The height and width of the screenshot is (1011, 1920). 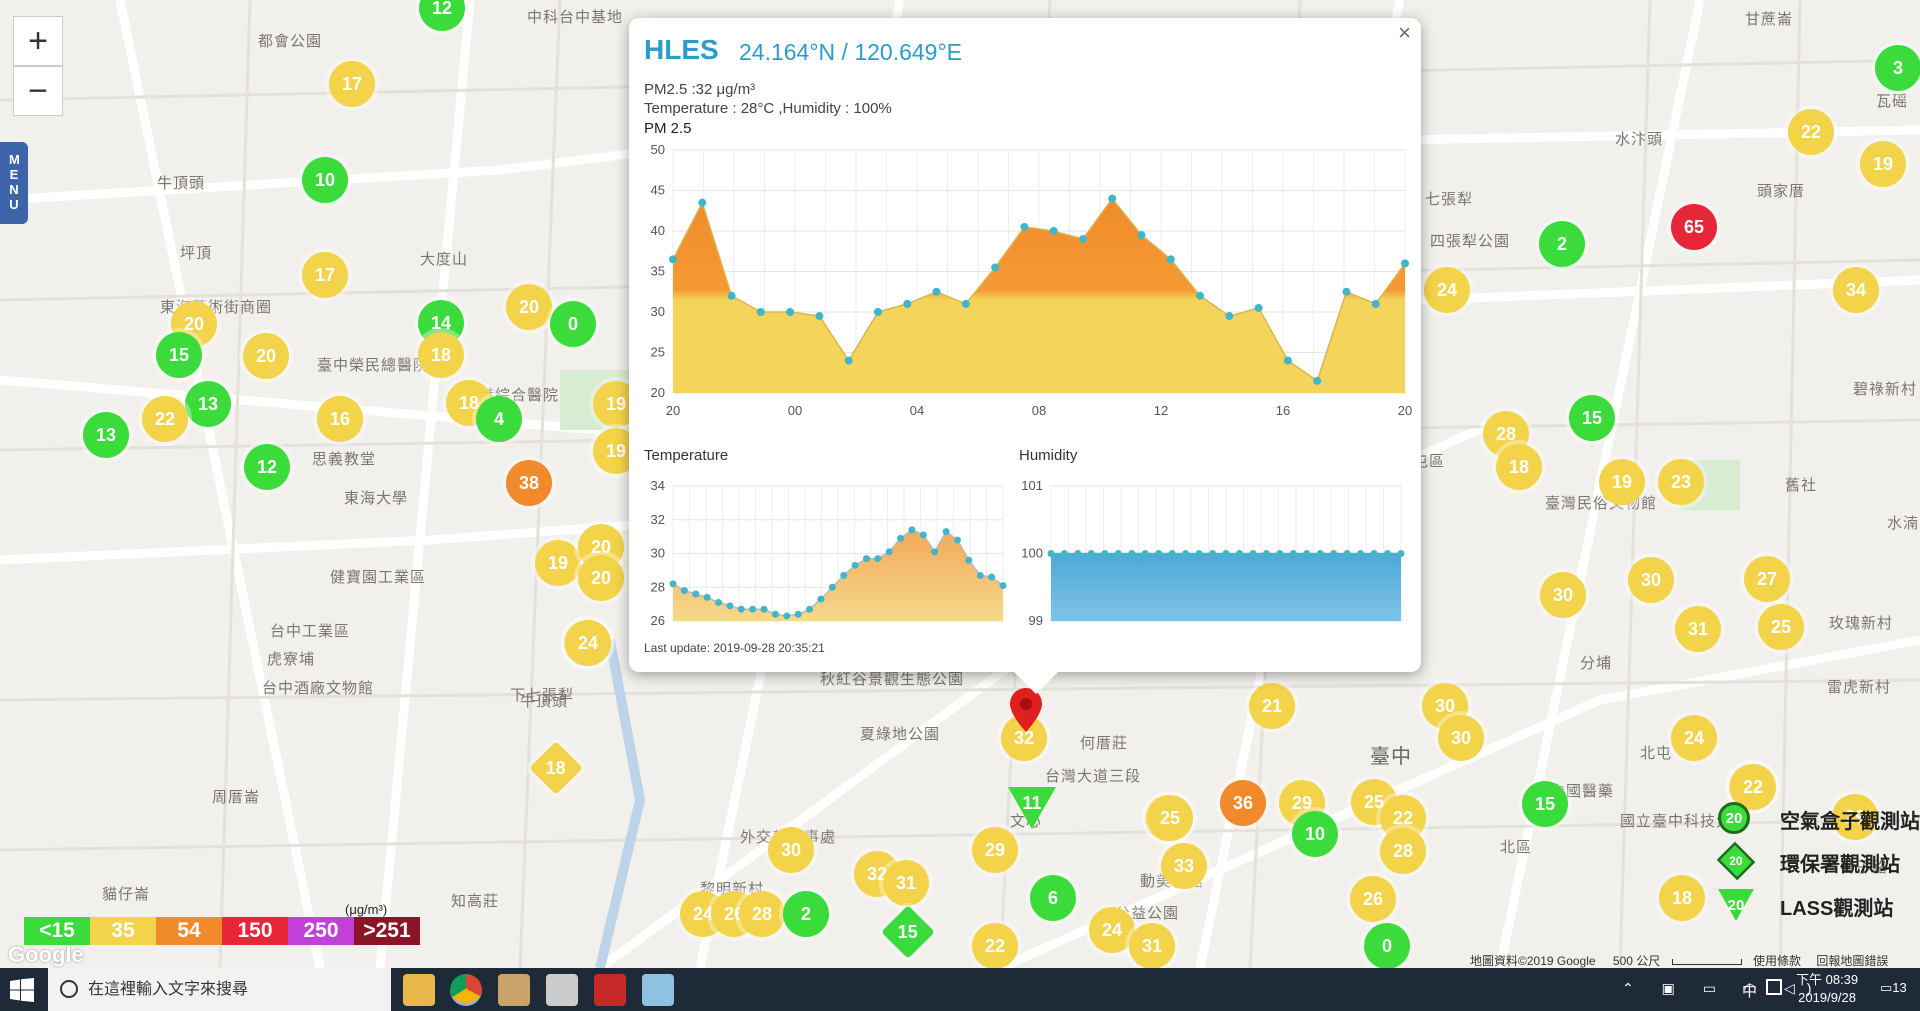 What do you see at coordinates (267, 467) in the screenshot?
I see `station-marker: 12` at bounding box center [267, 467].